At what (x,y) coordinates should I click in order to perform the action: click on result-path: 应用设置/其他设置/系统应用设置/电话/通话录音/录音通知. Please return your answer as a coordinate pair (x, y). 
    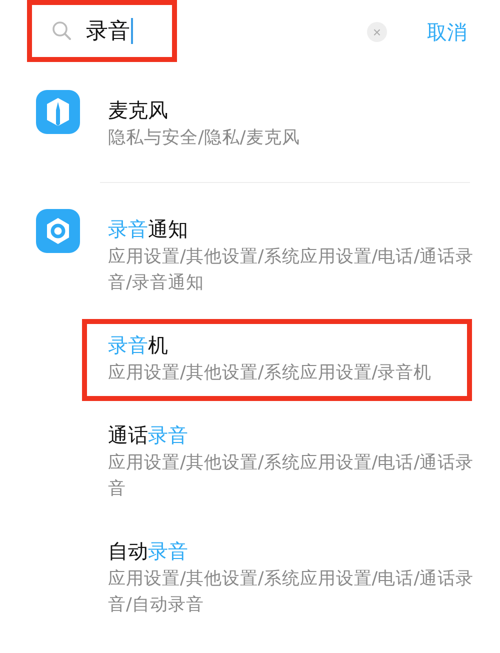
    Looking at the image, I should click on (291, 270).